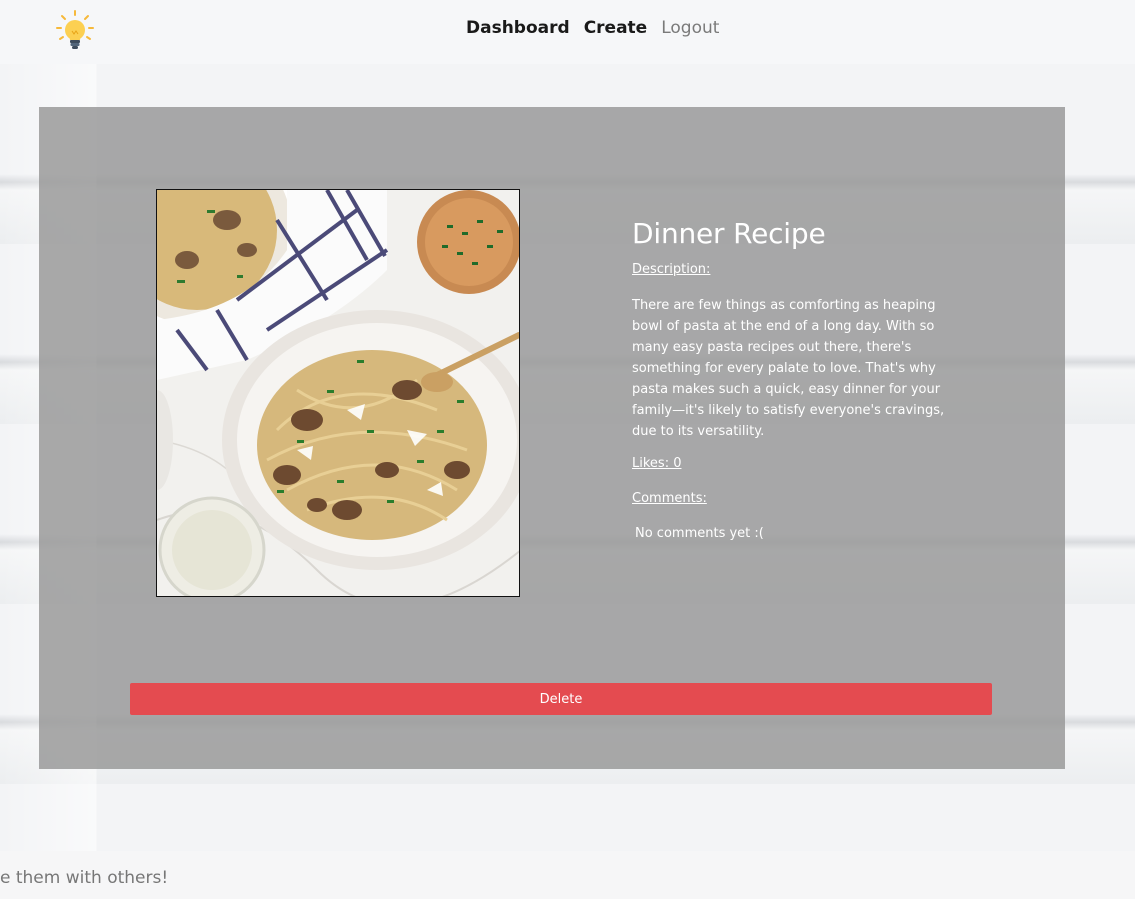 The image size is (1135, 899). I want to click on recipe-title: Dinner Recipe, so click(729, 233).